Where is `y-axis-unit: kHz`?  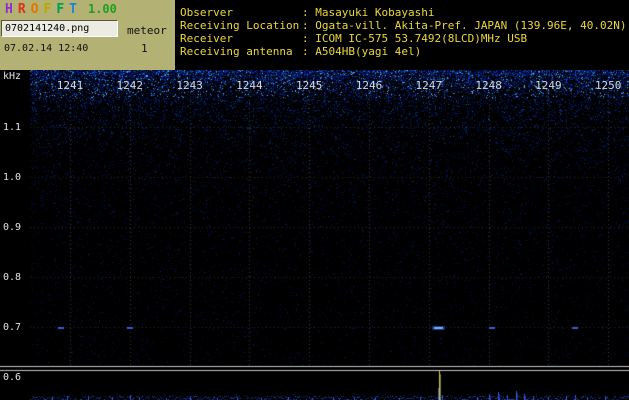
y-axis-unit: kHz is located at coordinates (12, 76).